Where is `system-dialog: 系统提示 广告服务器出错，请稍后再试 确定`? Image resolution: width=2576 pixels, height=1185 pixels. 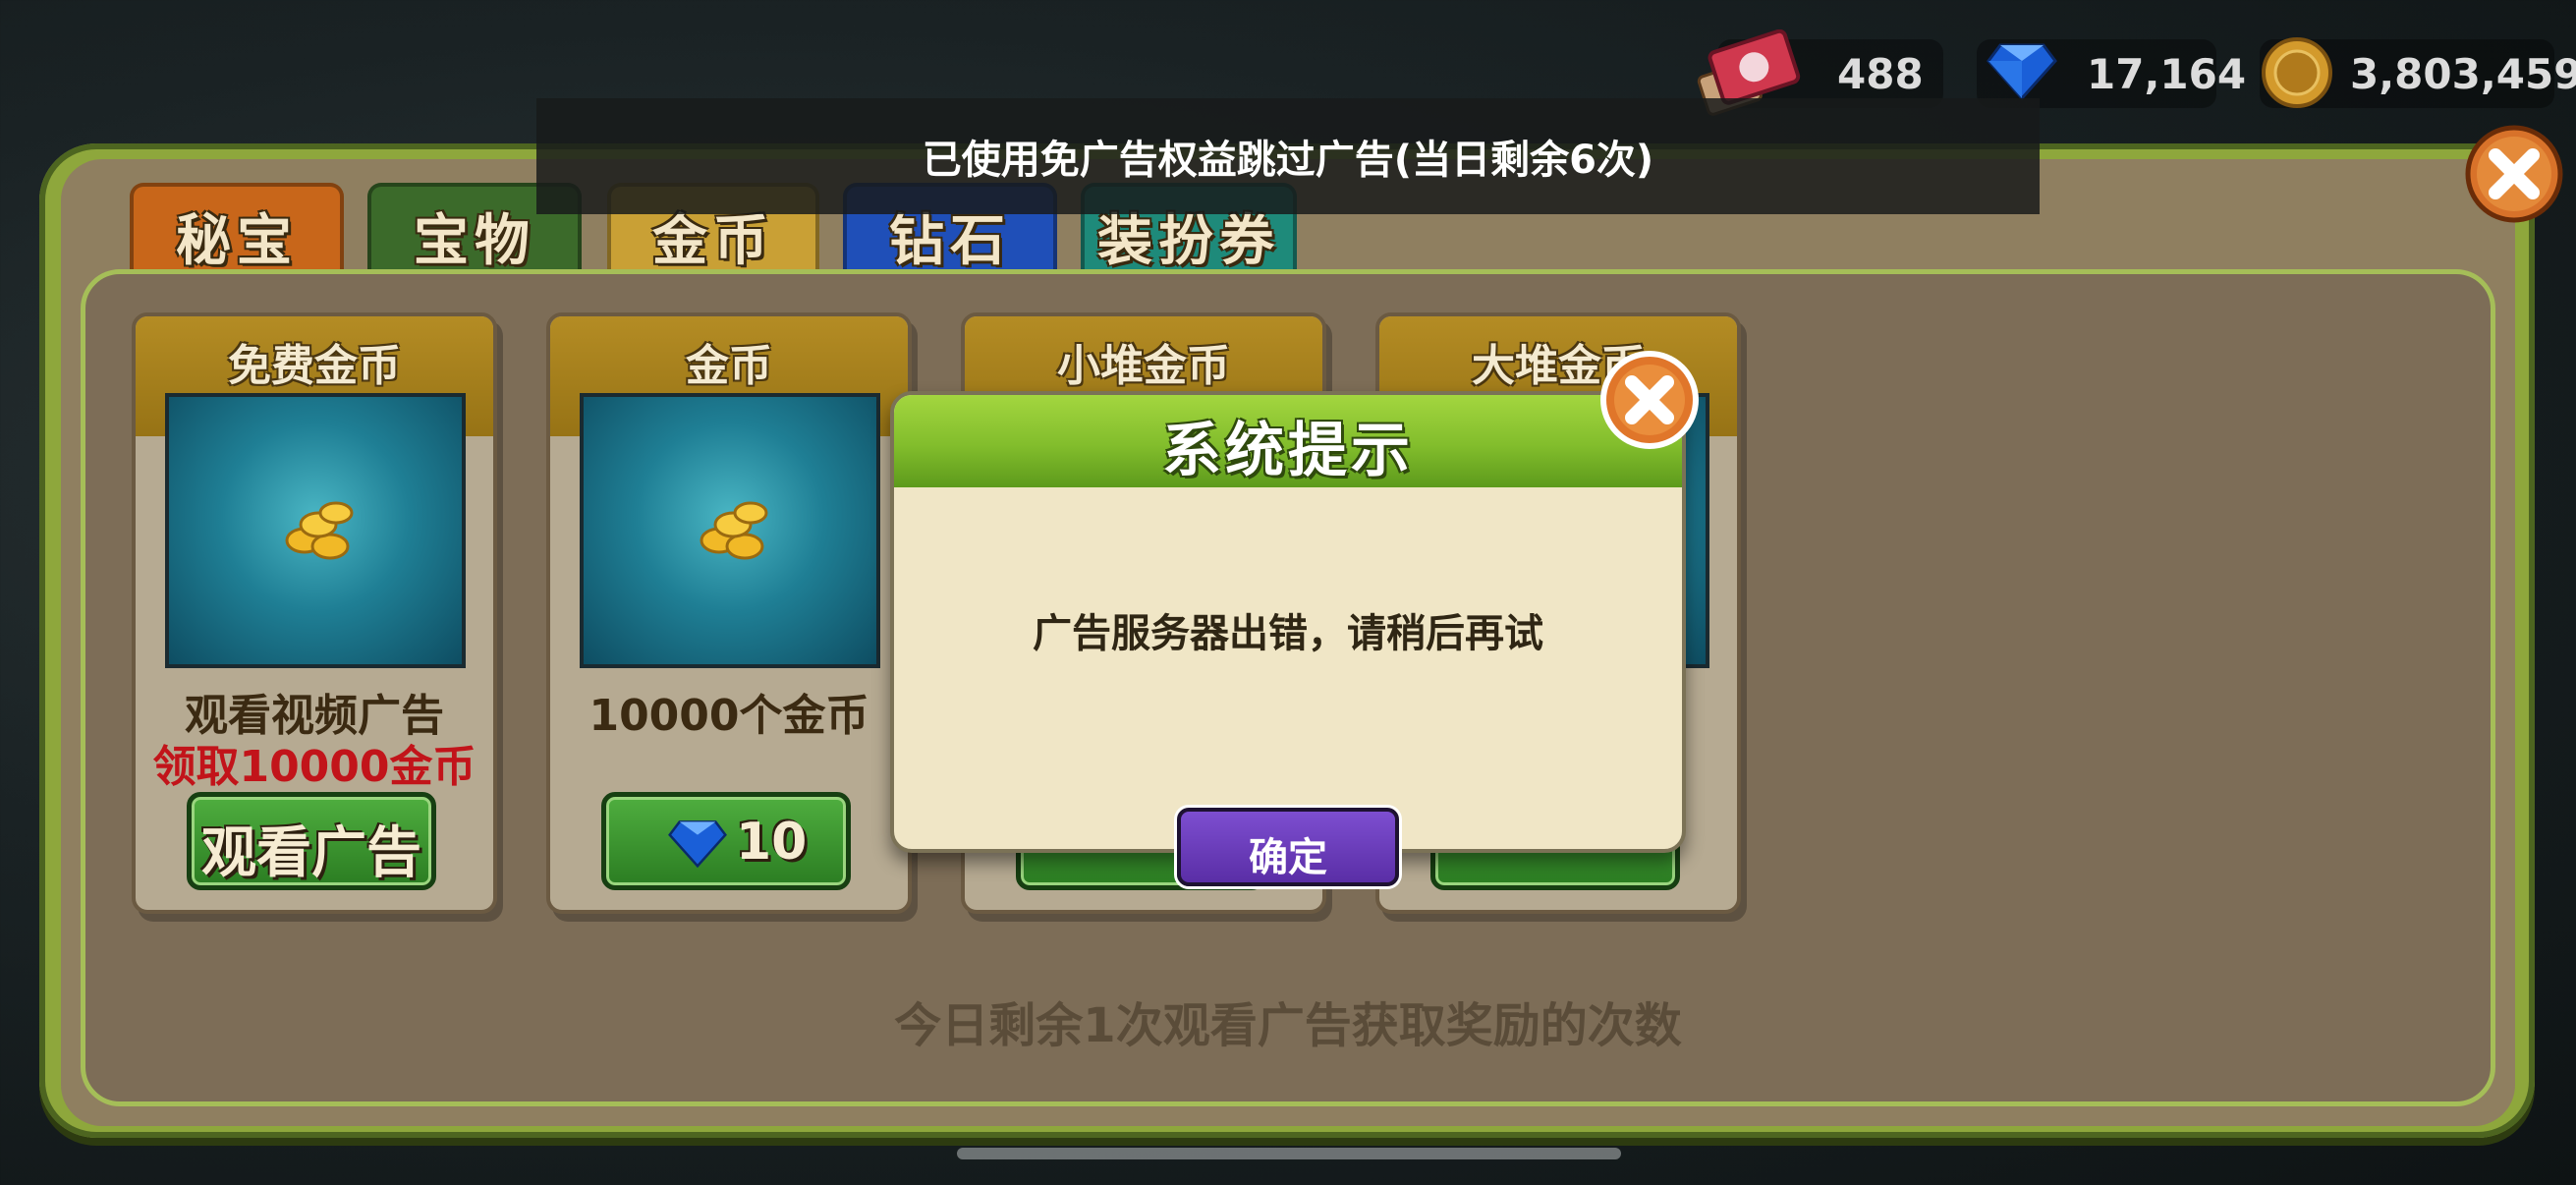
system-dialog: 系统提示 广告服务器出错，请稍后再试 确定 is located at coordinates (1294, 619).